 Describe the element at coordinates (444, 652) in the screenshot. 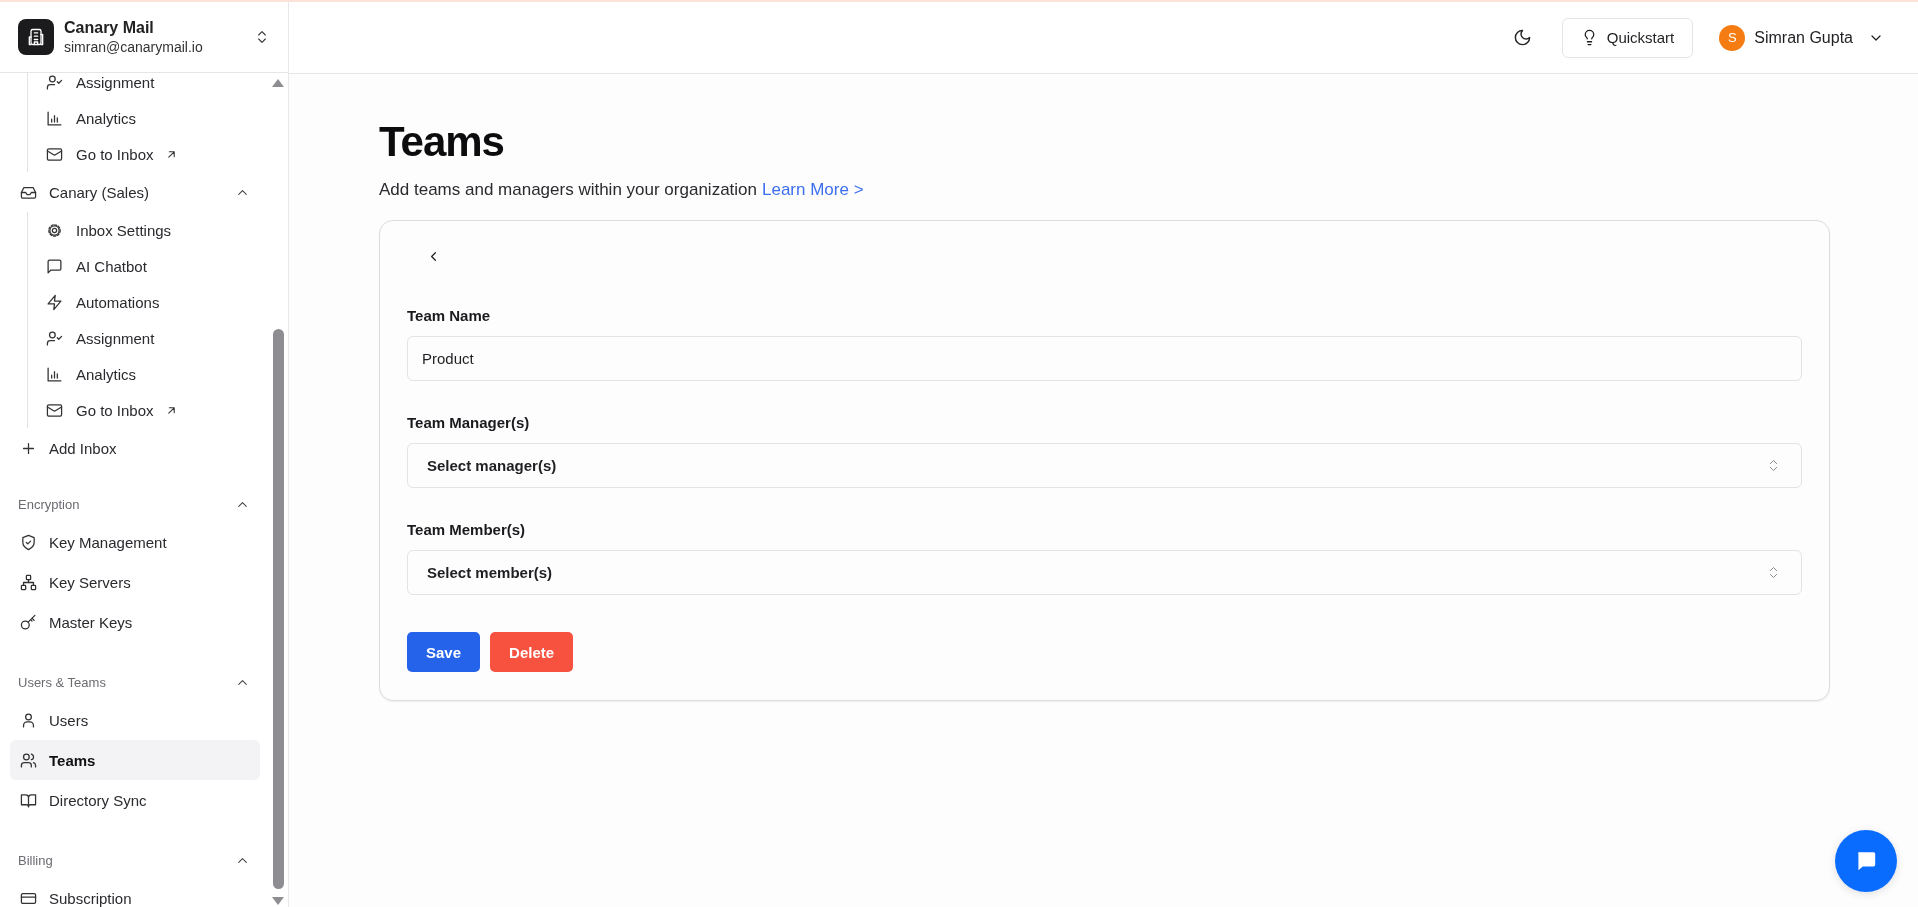

I see `save-button: Save` at that location.